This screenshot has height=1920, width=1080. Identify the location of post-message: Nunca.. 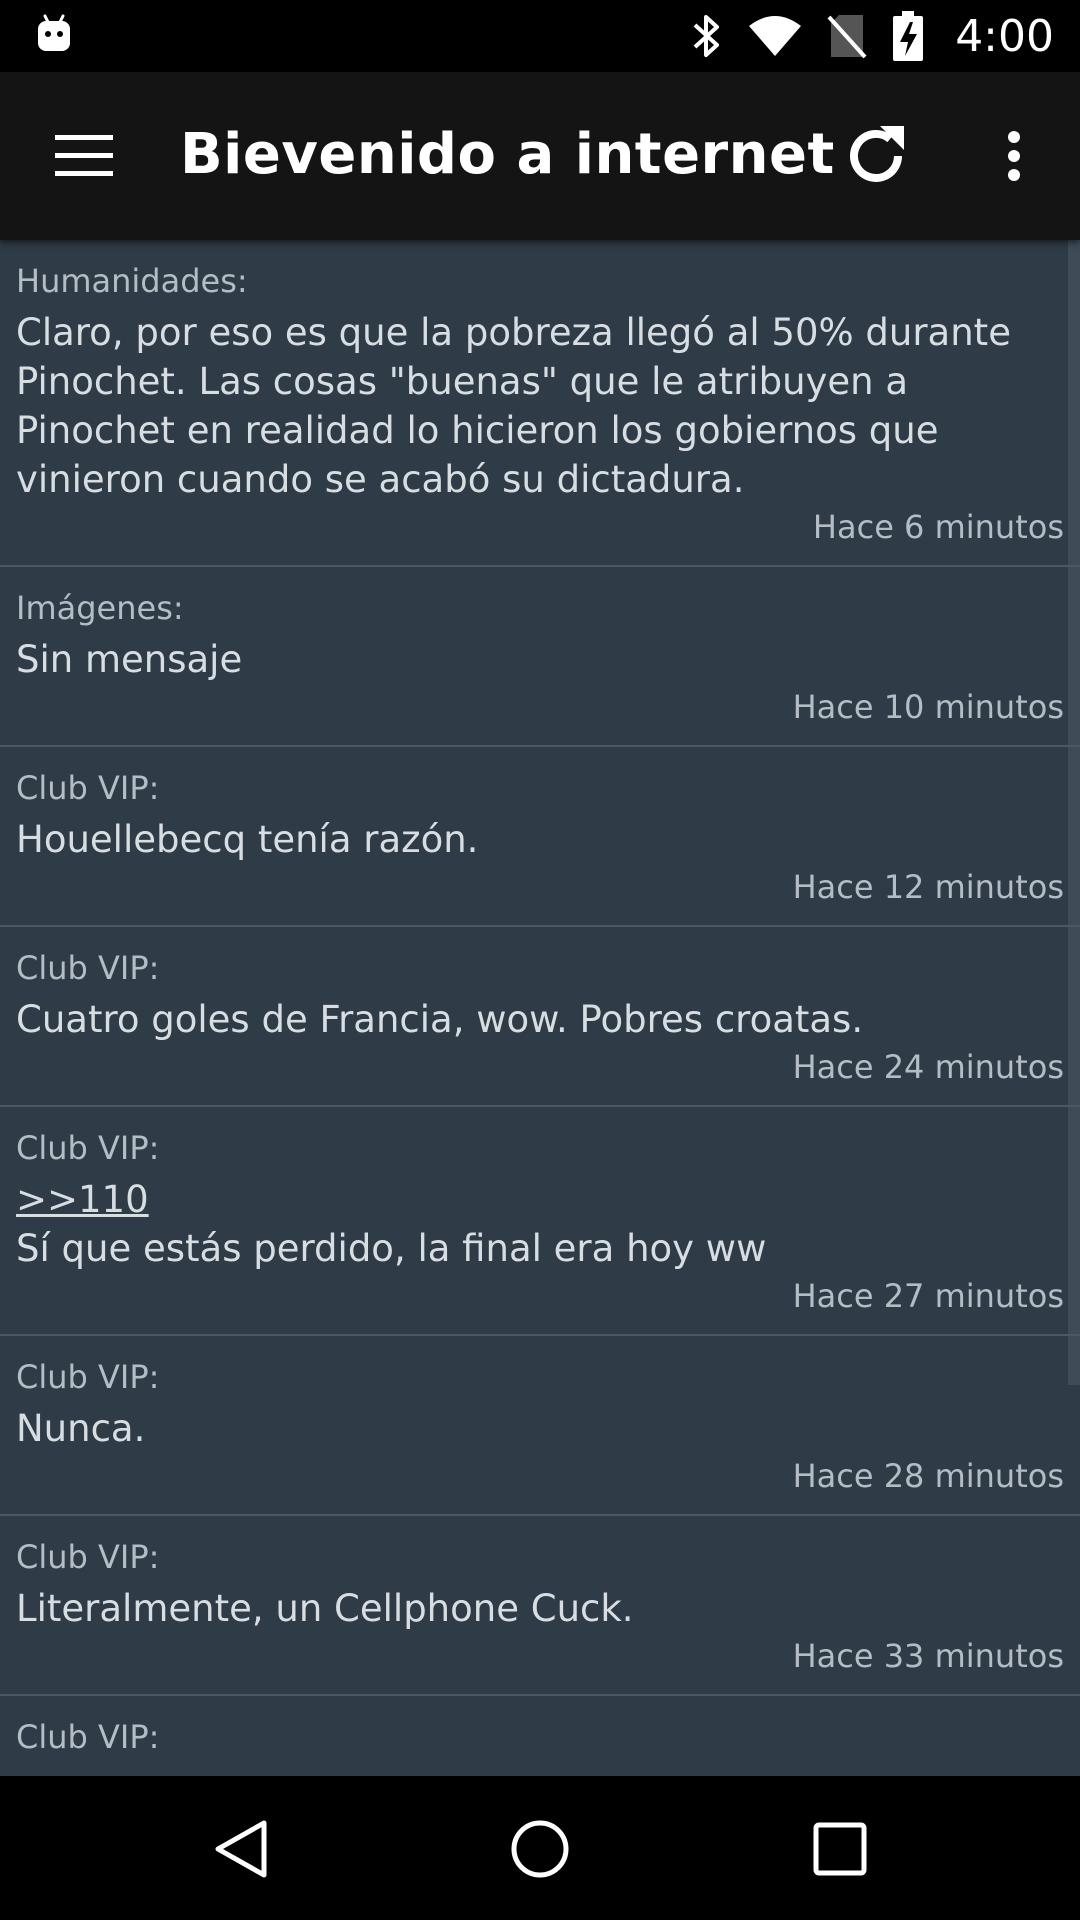
(81, 1428).